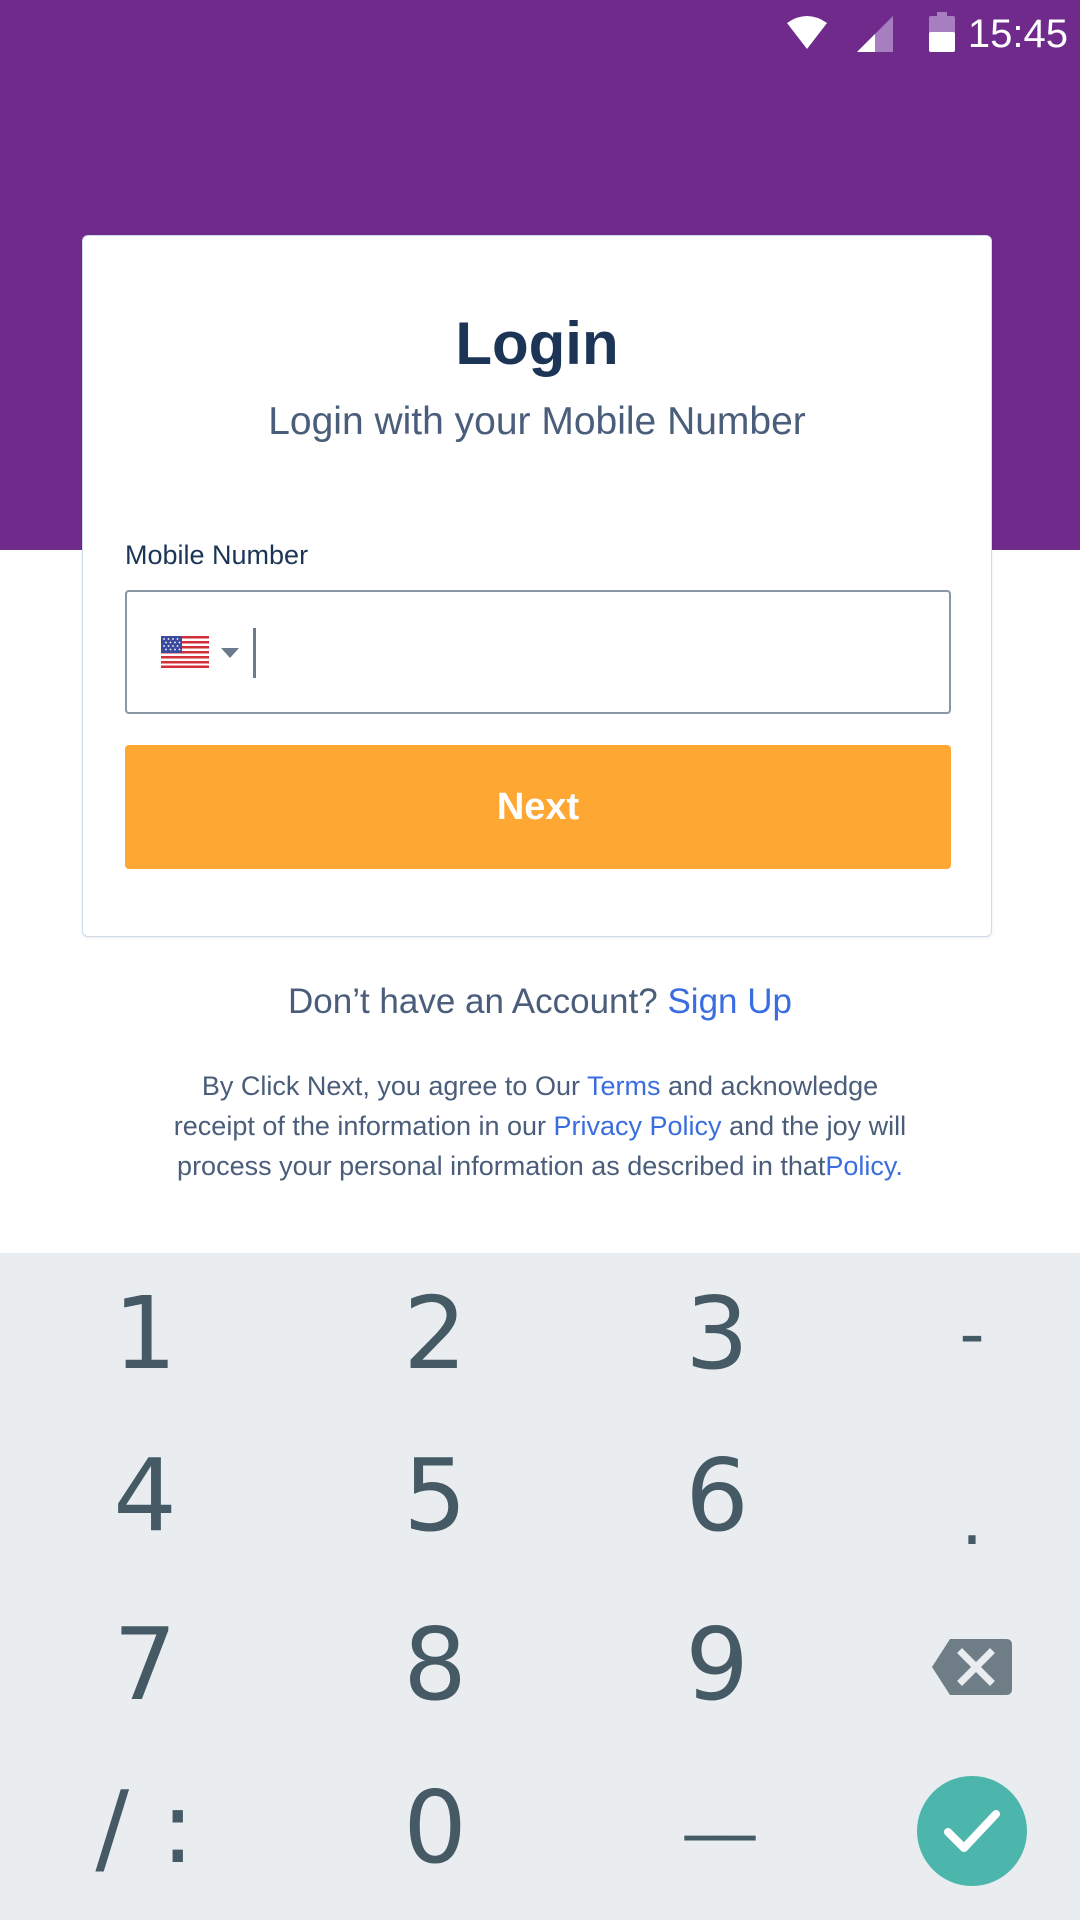  I want to click on signup-prompt-line: Don’t have an Account? Sign Up, so click(540, 1002).